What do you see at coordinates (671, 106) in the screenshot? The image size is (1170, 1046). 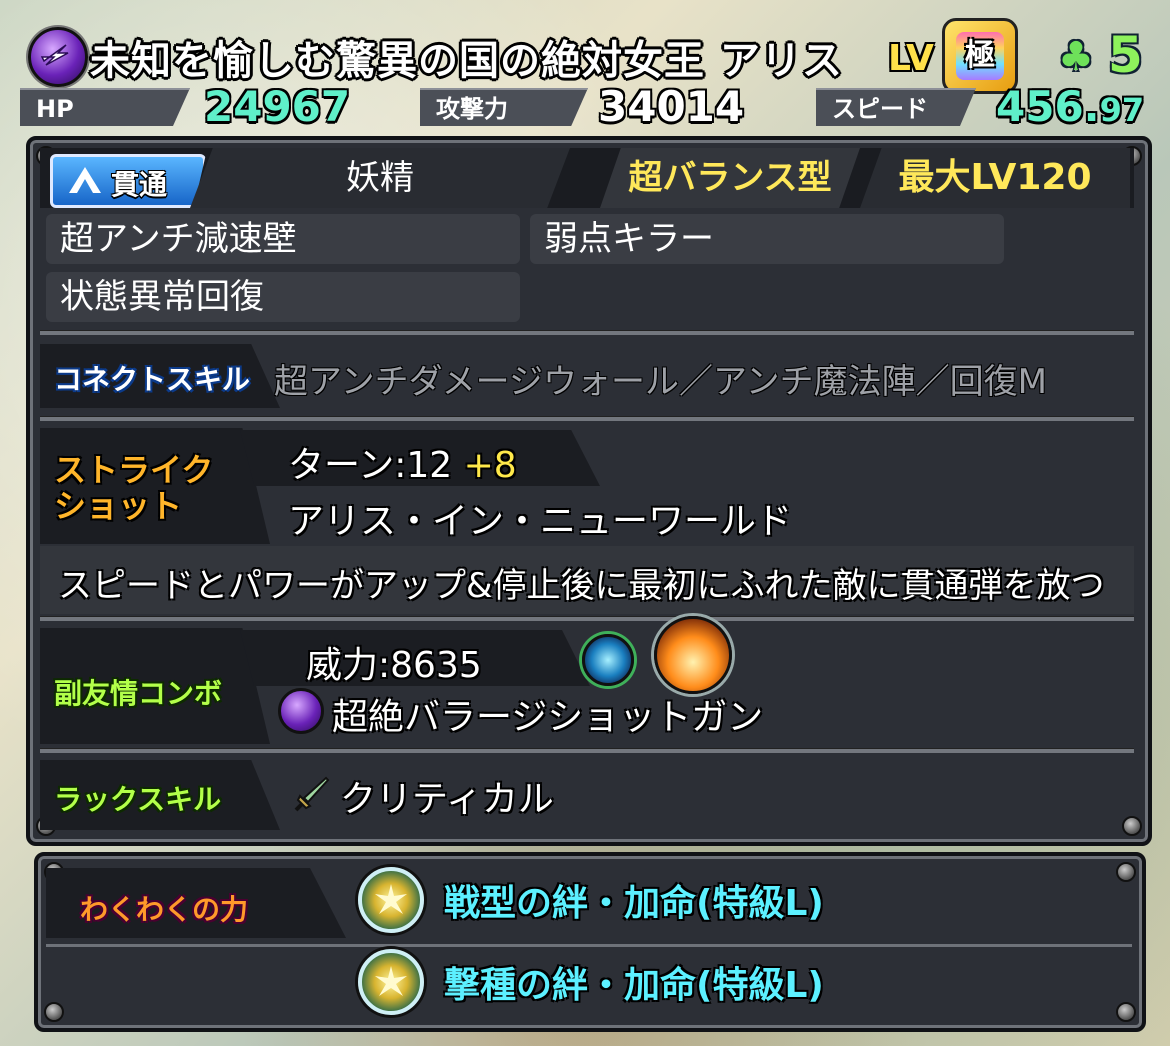 I see `attack-value: 34014` at bounding box center [671, 106].